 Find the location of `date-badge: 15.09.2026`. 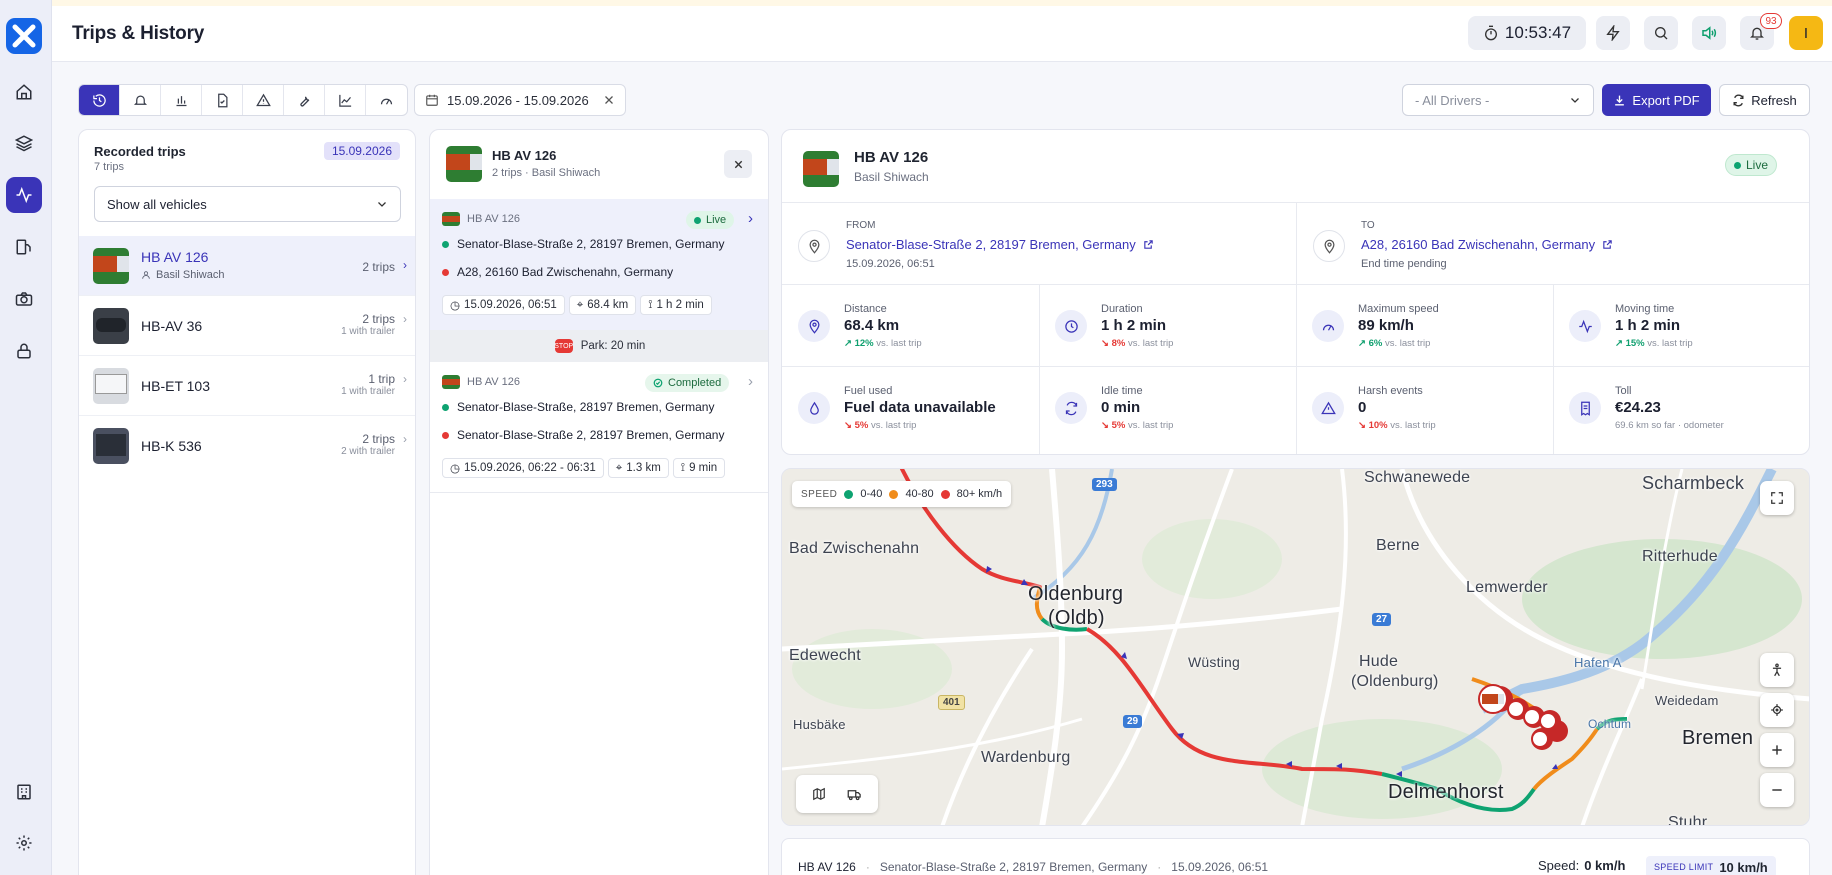

date-badge: 15.09.2026 is located at coordinates (361, 151).